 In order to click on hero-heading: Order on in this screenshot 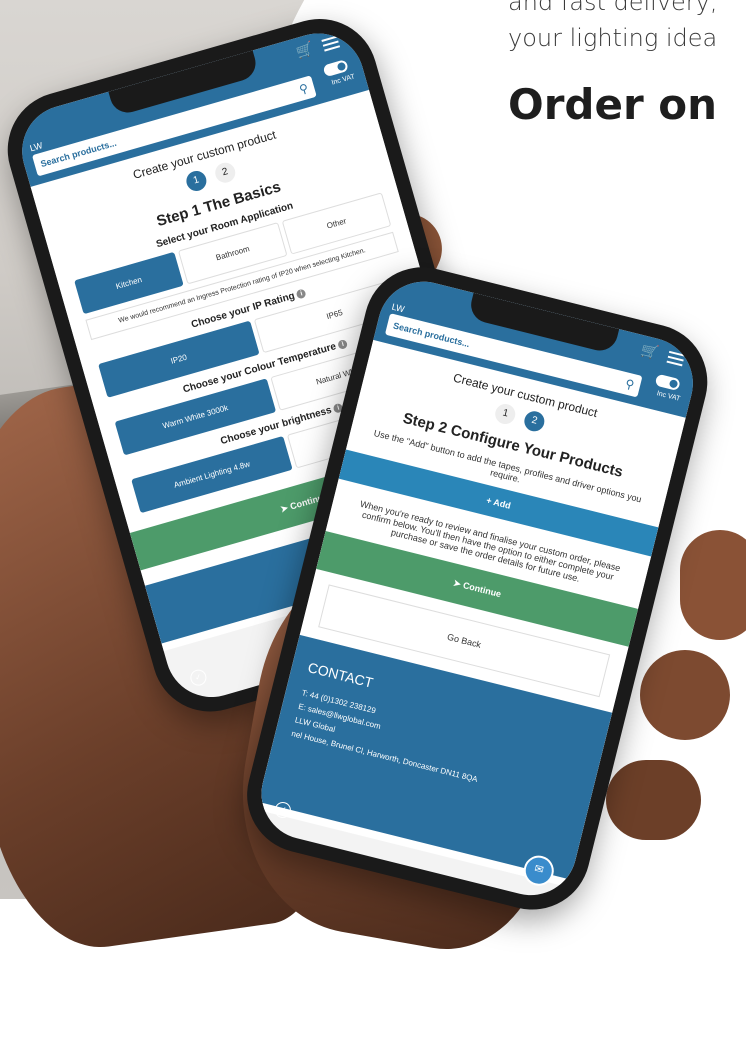, I will do `click(613, 104)`.